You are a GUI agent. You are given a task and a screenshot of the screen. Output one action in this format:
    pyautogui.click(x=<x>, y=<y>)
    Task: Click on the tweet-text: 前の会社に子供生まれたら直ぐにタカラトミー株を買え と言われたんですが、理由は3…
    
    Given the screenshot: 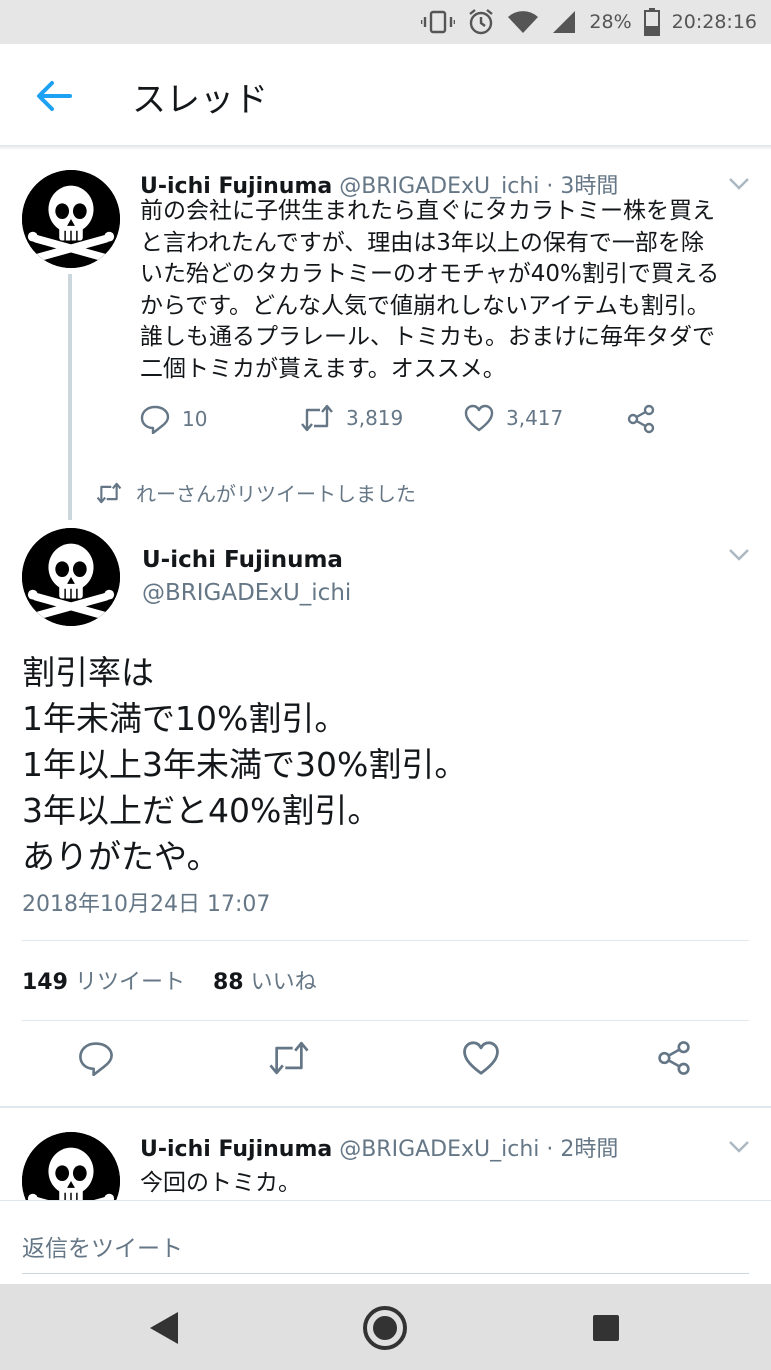 What is the action you would take?
    pyautogui.click(x=446, y=290)
    